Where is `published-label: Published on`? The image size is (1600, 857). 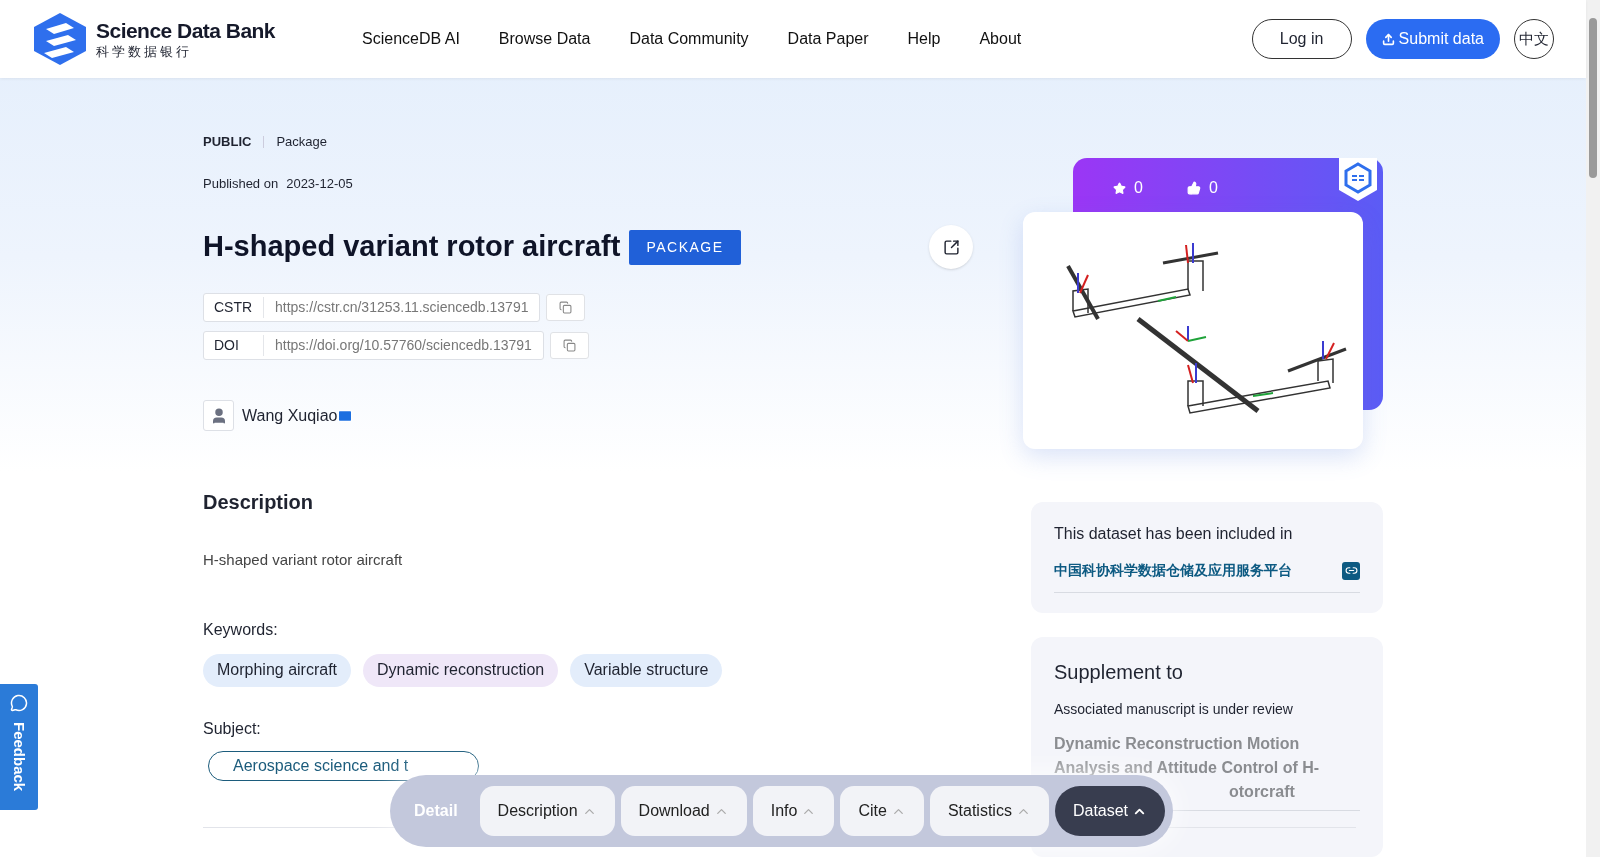
published-label: Published on is located at coordinates (241, 183).